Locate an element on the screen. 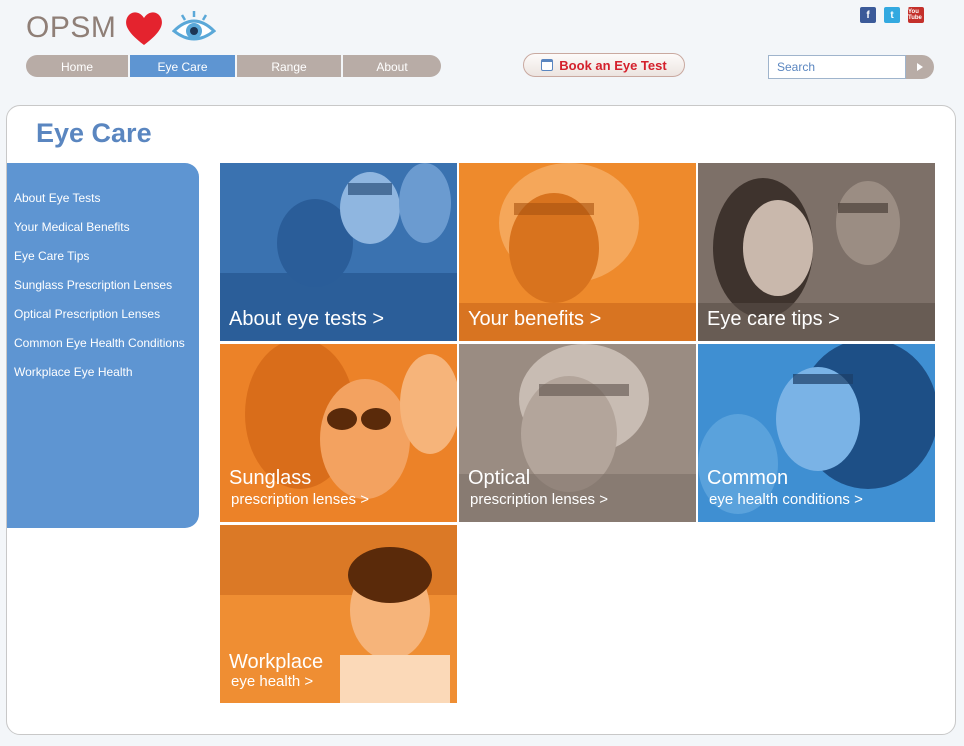 This screenshot has width=964, height=746. tile-title: Eye care tips > is located at coordinates (773, 319).